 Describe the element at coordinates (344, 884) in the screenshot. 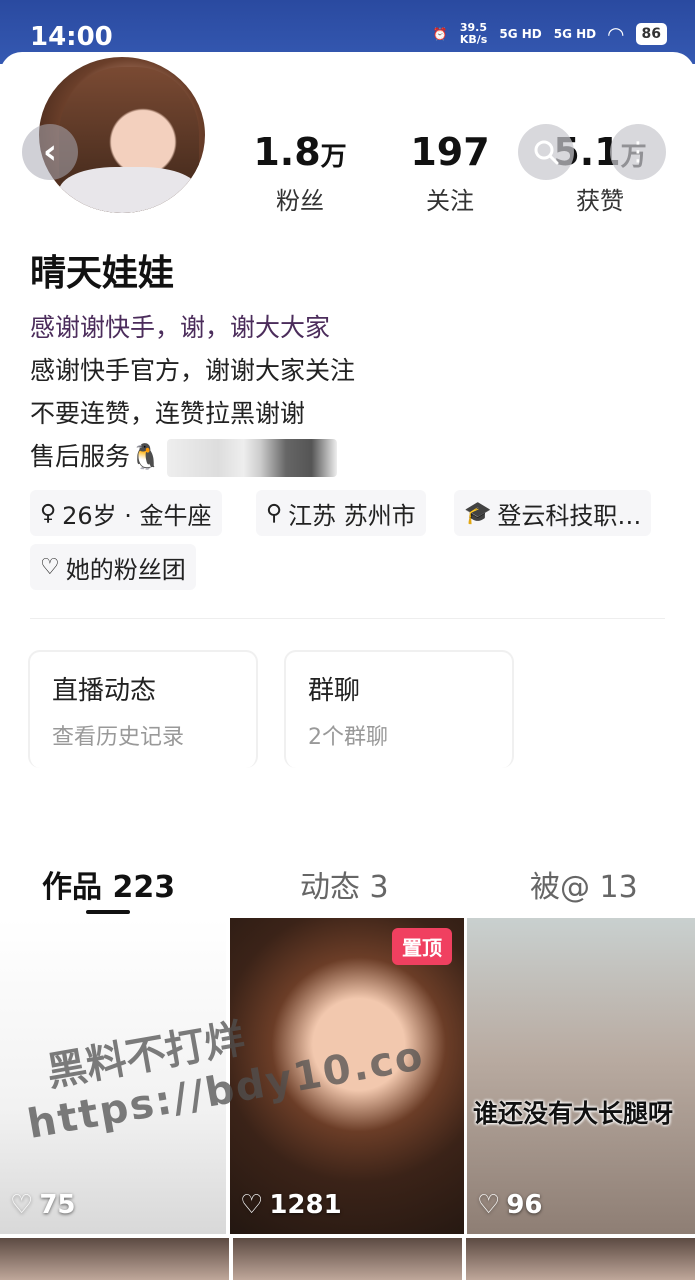

I see `tab-moments: 动态 3` at that location.